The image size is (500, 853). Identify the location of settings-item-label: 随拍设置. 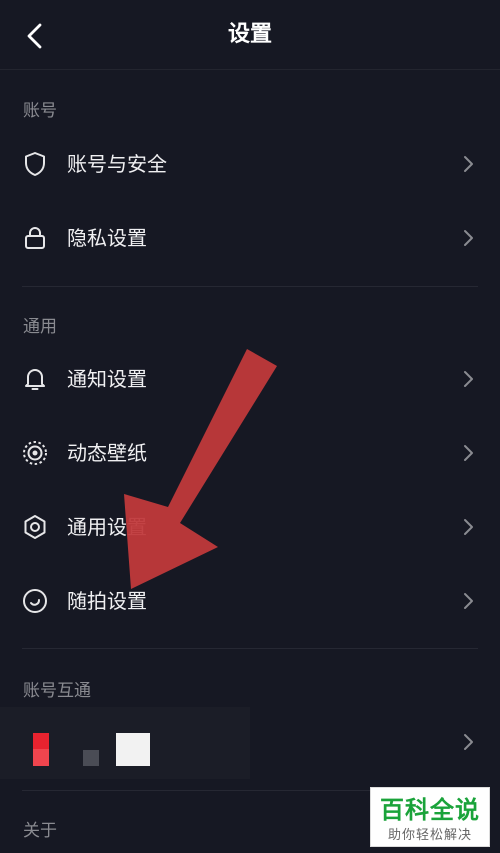
(107, 601).